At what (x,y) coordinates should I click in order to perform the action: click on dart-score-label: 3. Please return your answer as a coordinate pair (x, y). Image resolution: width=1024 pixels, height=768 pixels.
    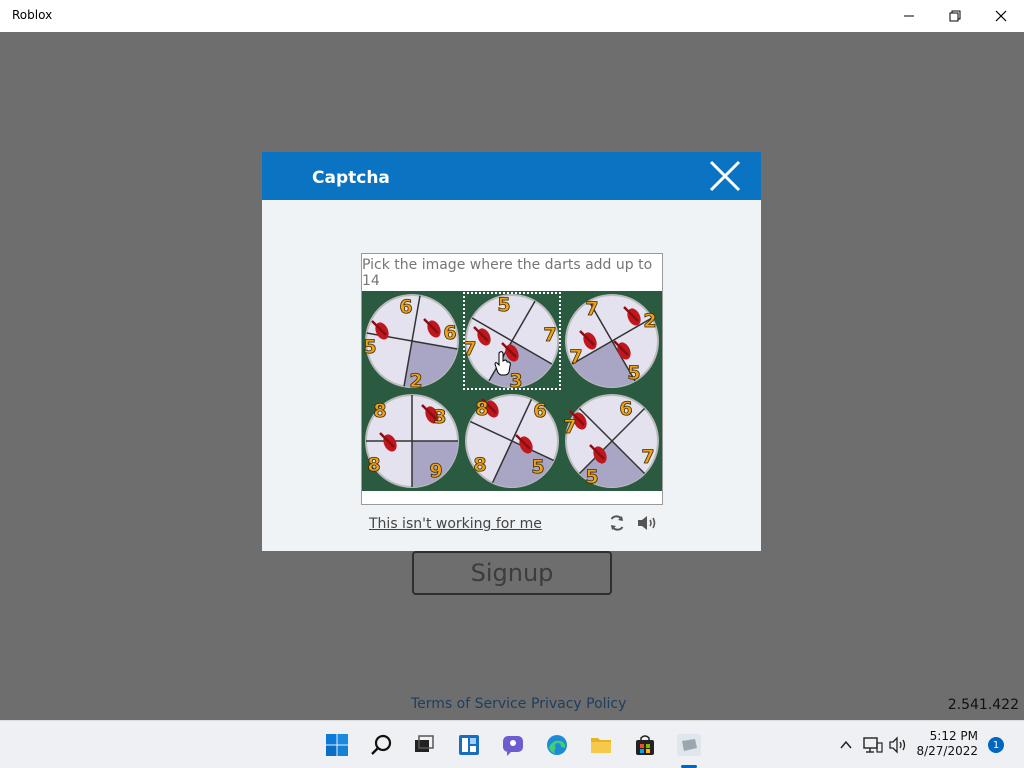
    Looking at the image, I should click on (439, 417).